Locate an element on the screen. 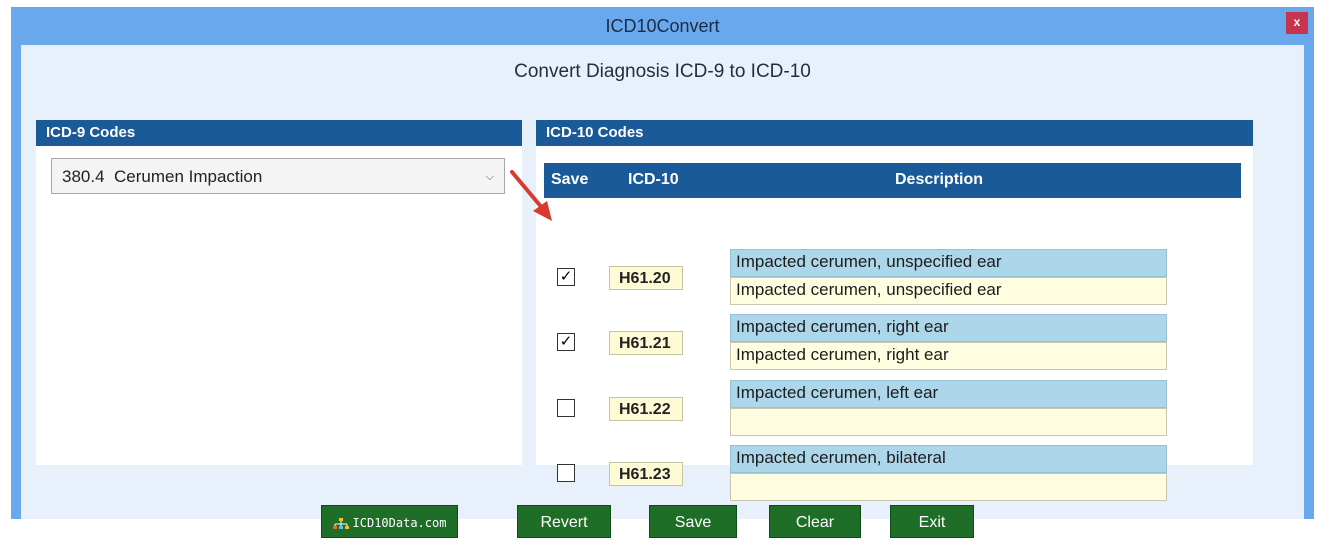  red-arrow-annotation is located at coordinates (531, 195).